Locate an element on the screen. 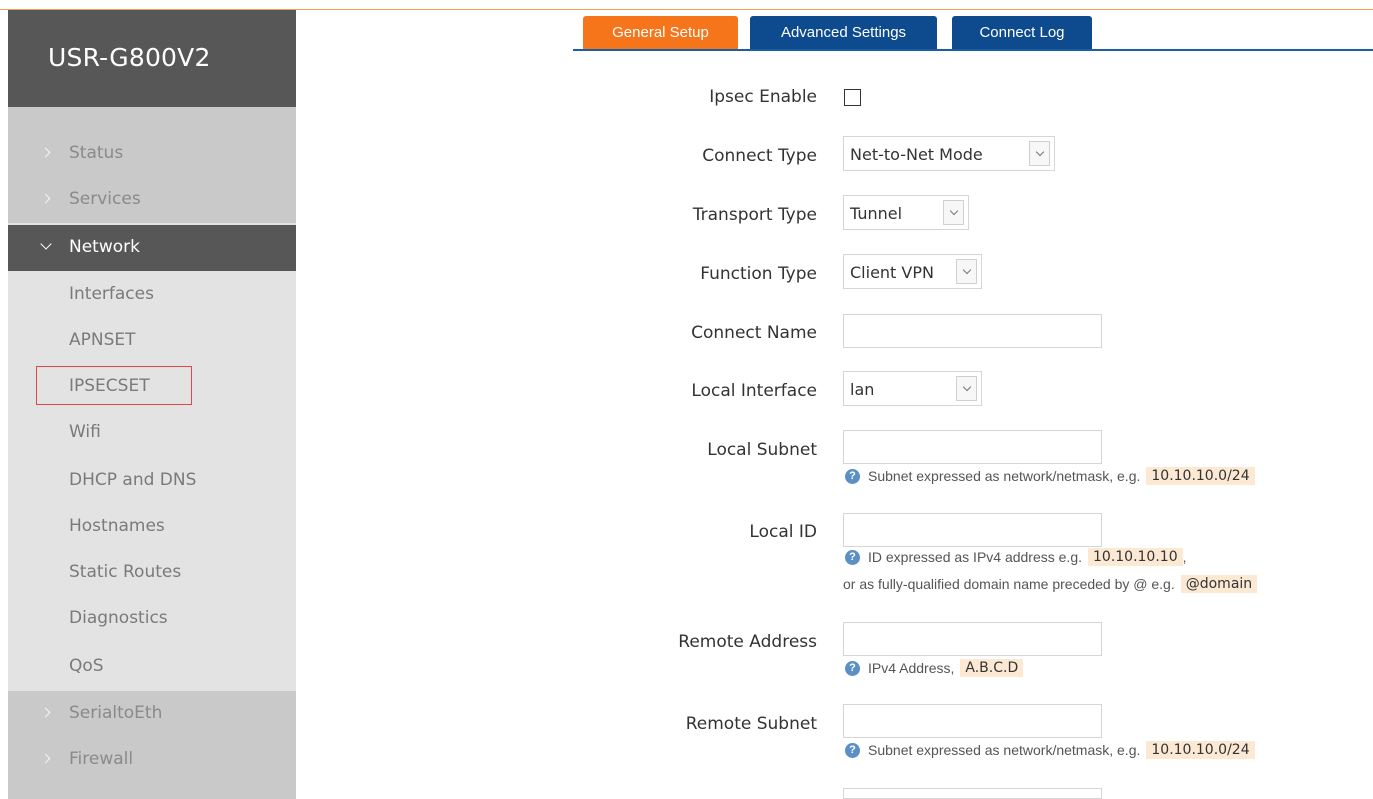 The height and width of the screenshot is (799, 1373). select-value: Client VPN is located at coordinates (892, 272).